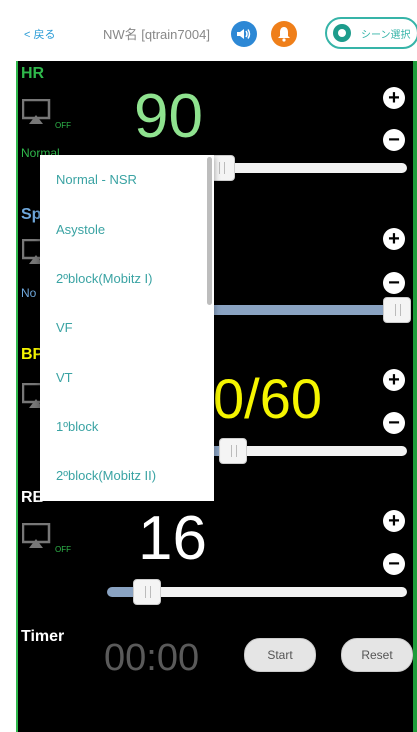 This screenshot has height=732, width=417. What do you see at coordinates (64, 377) in the screenshot?
I see `rhythm-option-vt: VT` at bounding box center [64, 377].